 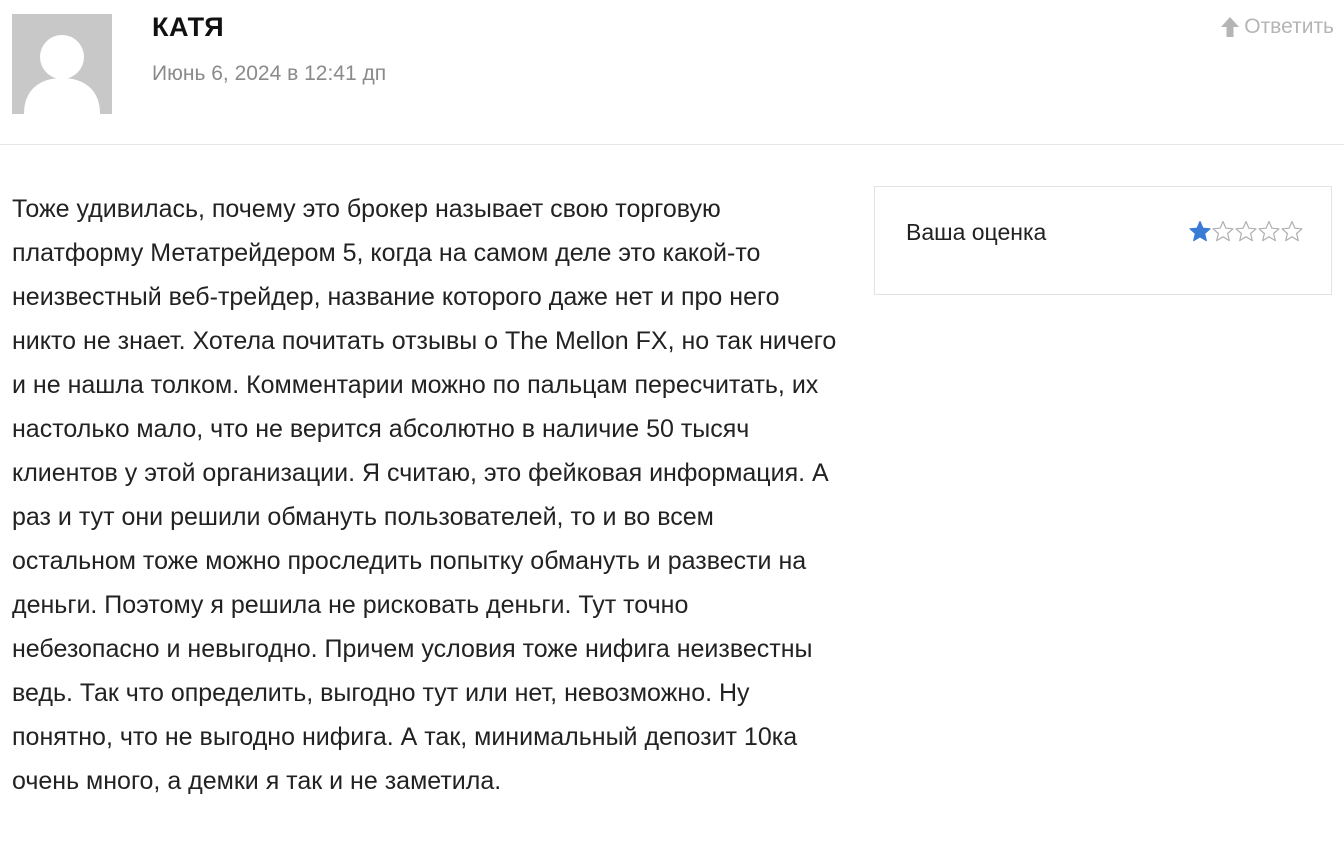 What do you see at coordinates (62, 74) in the screenshot?
I see `default-user-icon` at bounding box center [62, 74].